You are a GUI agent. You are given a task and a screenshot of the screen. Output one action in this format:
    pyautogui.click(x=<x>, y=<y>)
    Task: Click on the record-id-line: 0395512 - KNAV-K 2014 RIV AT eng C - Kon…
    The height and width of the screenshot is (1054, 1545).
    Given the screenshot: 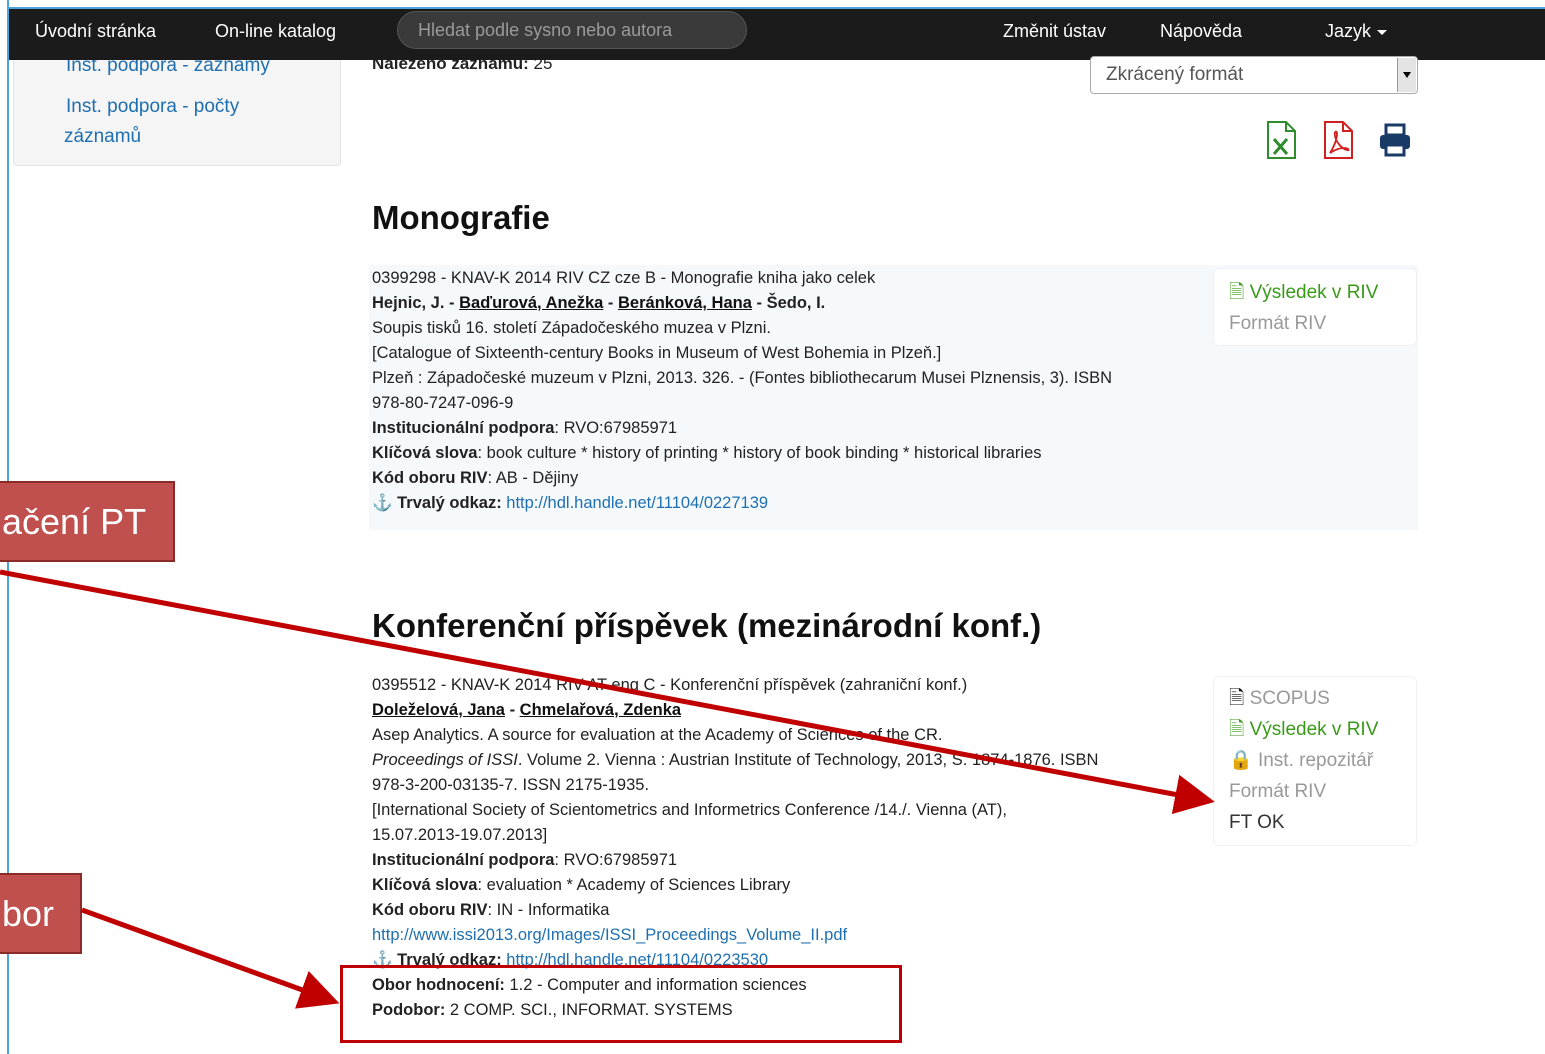 What is the action you would take?
    pyautogui.click(x=670, y=685)
    